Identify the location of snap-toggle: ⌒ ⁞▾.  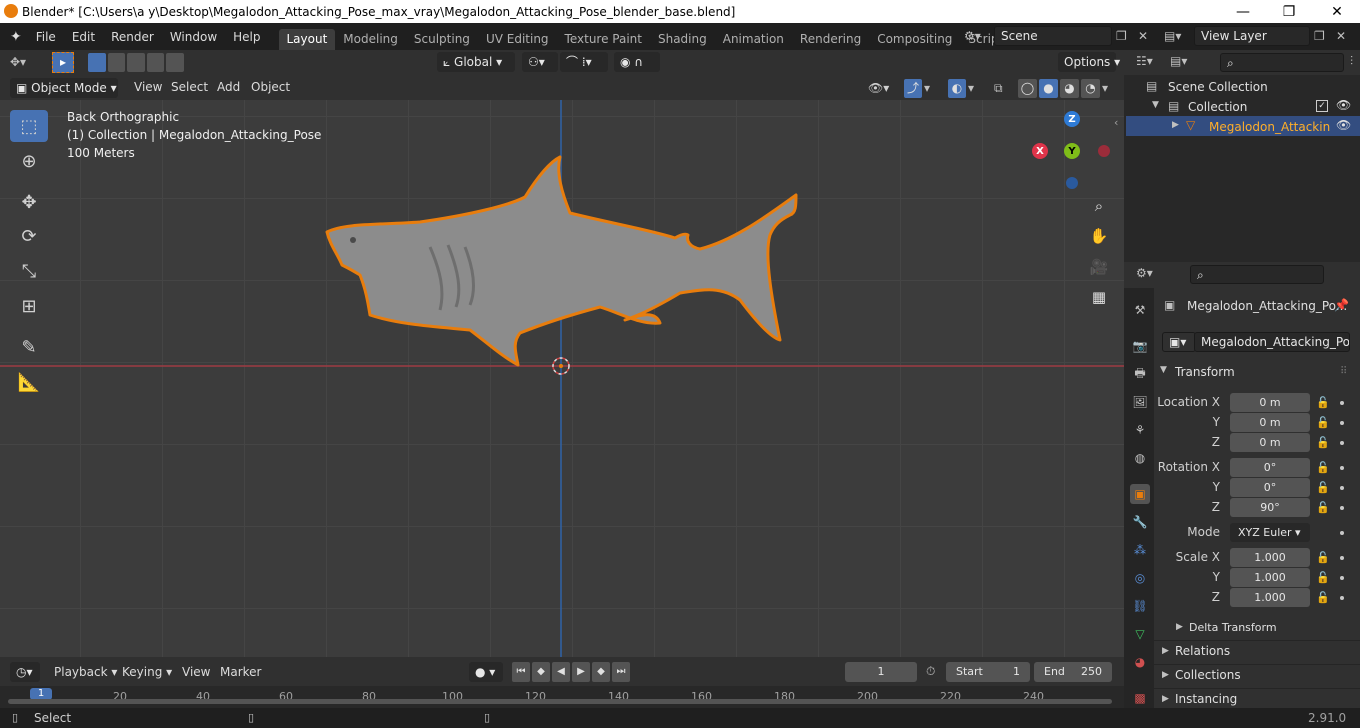
(584, 62).